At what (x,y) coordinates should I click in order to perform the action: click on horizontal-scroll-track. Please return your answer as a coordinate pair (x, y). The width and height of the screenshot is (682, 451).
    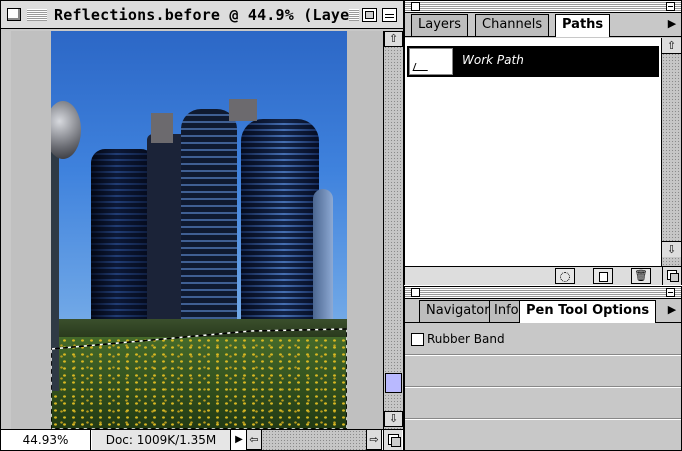
    Looking at the image, I should click on (314, 440).